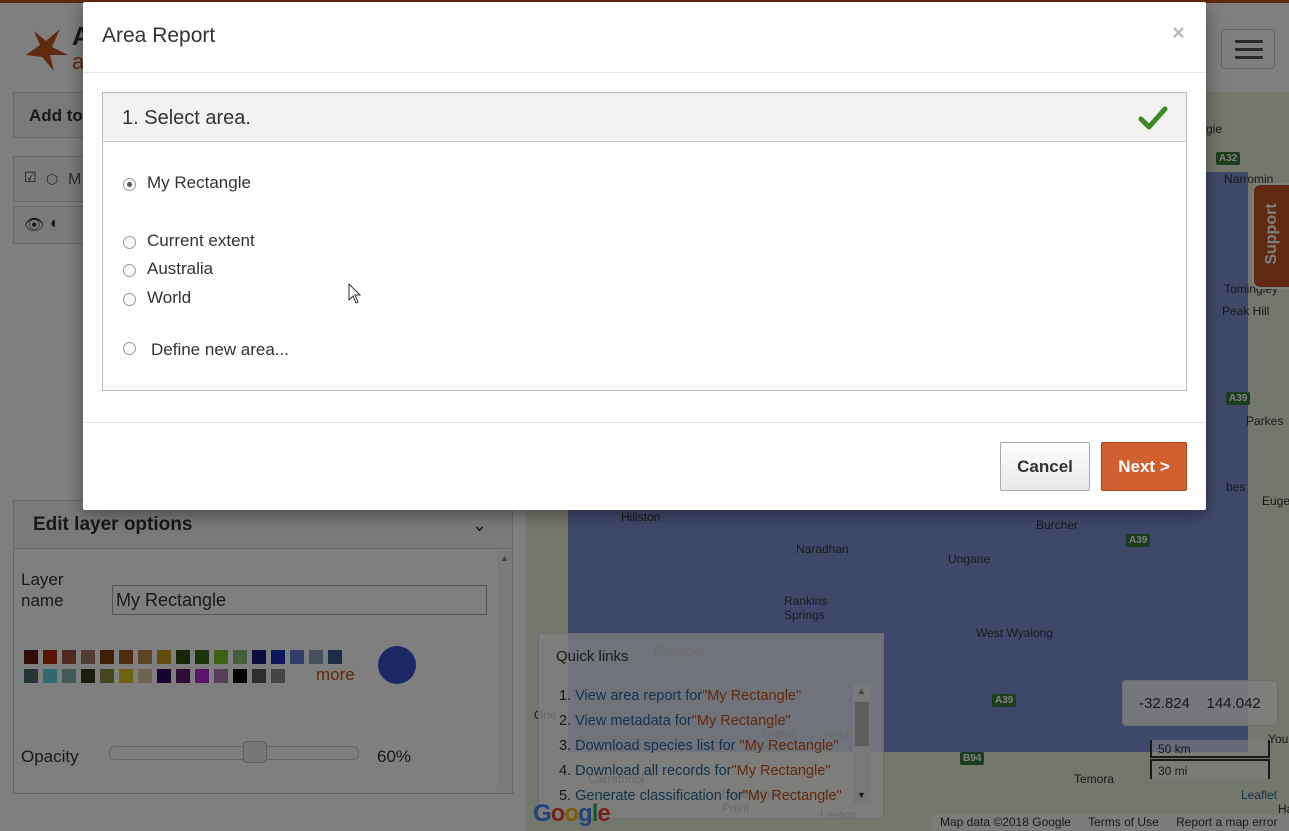 The width and height of the screenshot is (1289, 831). I want to click on radio-current-extent, so click(129, 242).